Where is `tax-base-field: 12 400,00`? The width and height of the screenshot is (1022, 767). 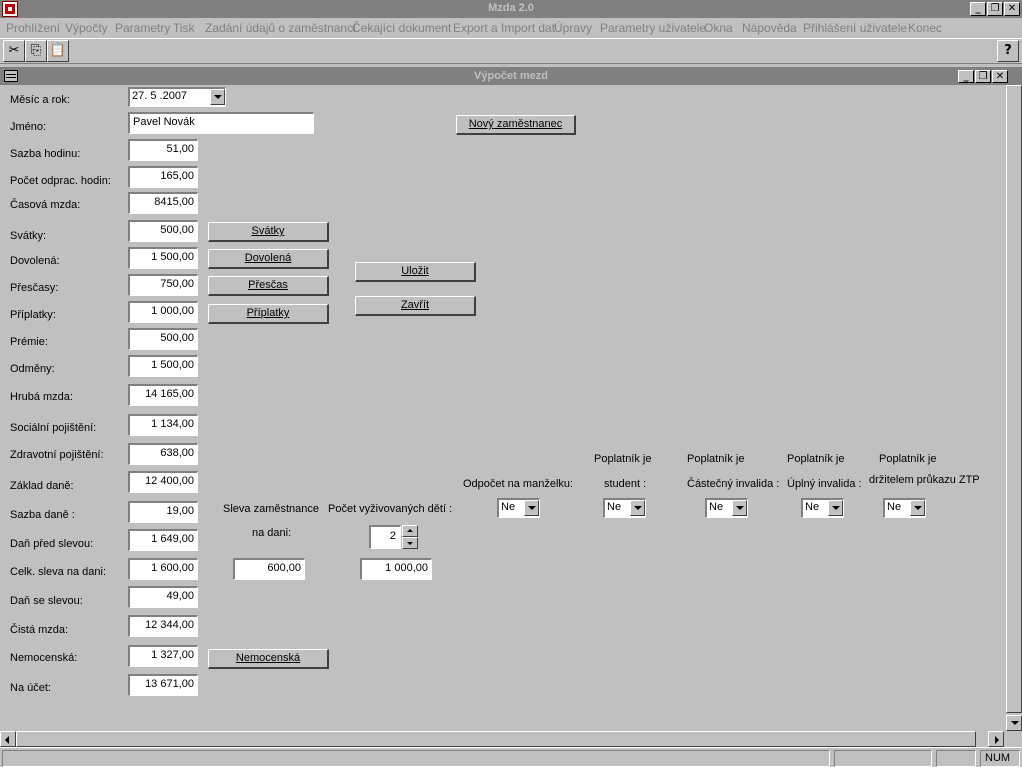
tax-base-field: 12 400,00 is located at coordinates (163, 482).